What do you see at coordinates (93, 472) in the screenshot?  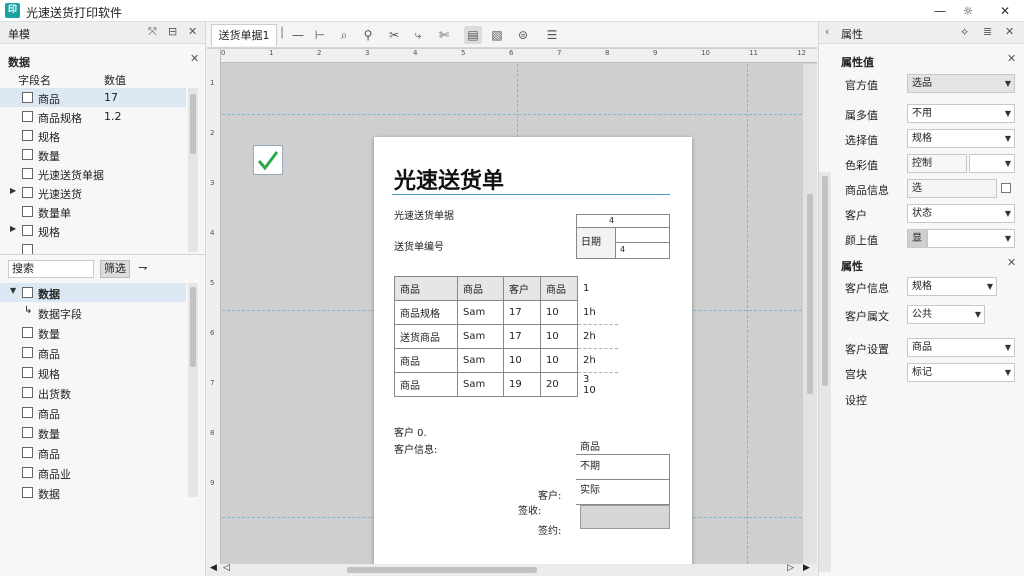 I see `tree-row: 商品业` at bounding box center [93, 472].